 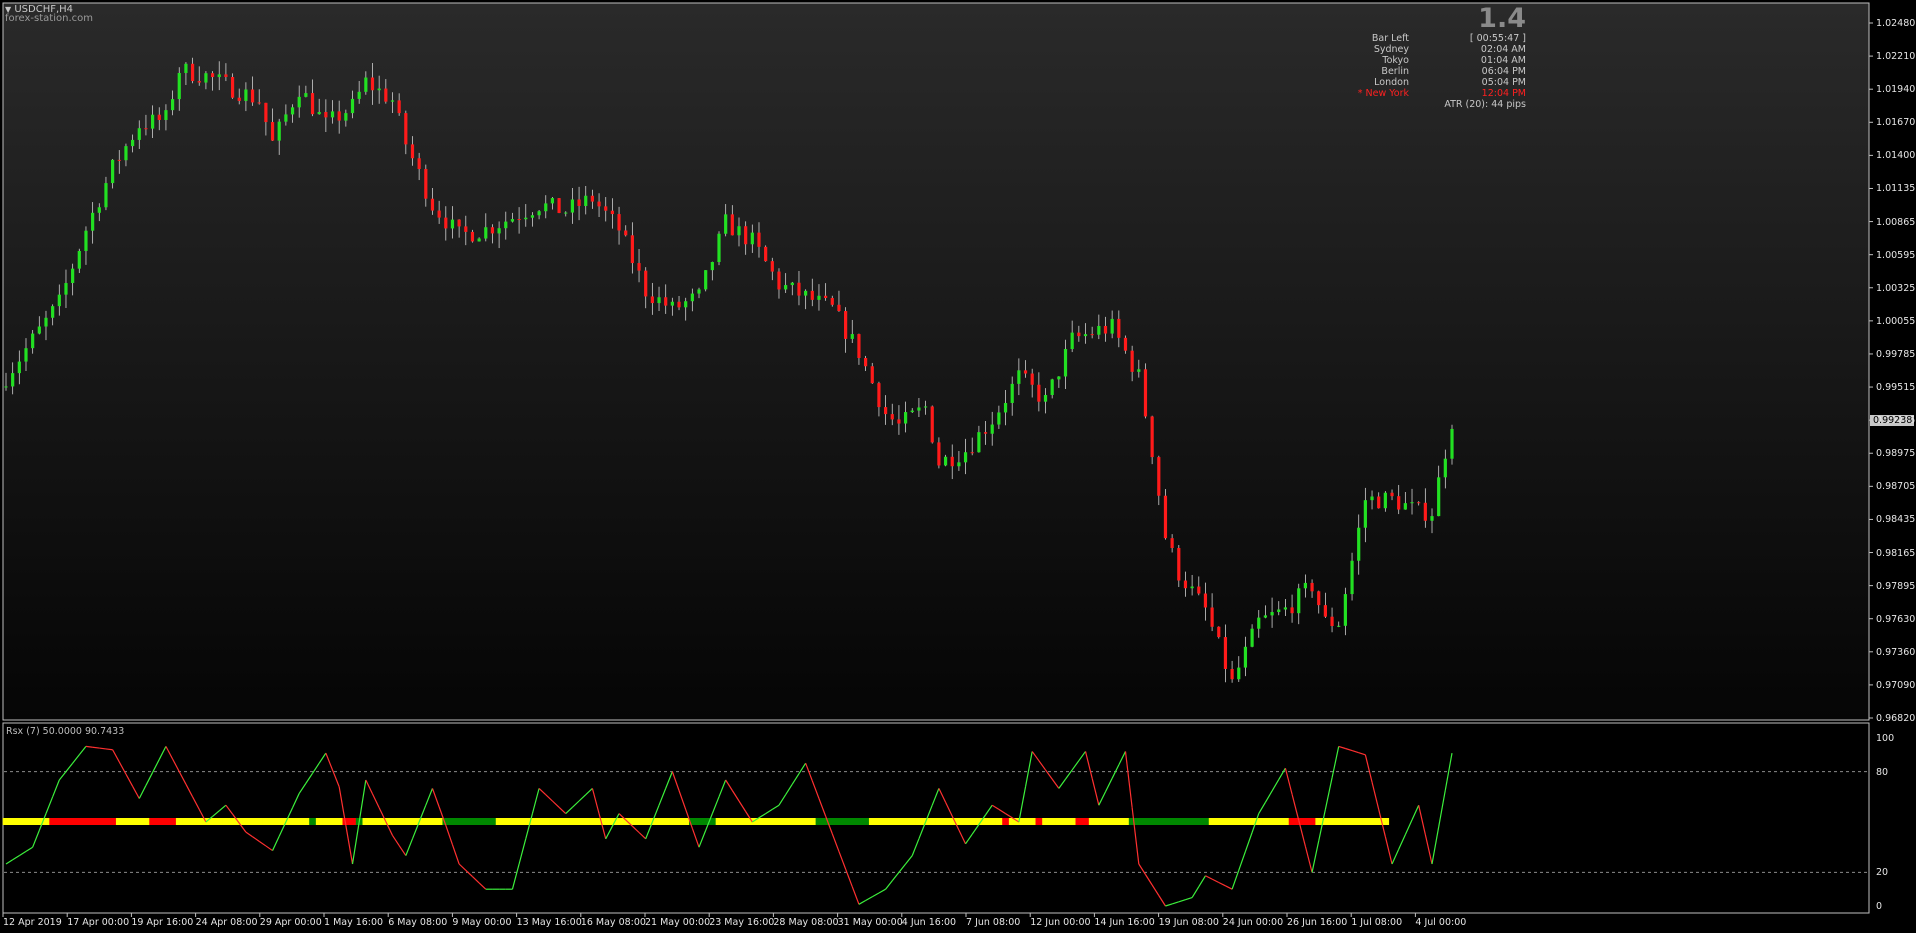 I want to click on price-axis-label: 0.98435, so click(x=1896, y=520).